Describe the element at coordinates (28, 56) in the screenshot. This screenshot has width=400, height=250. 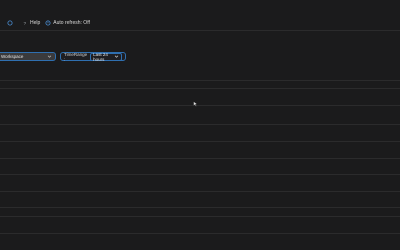
I see `workspace-dropdown: Workspace` at that location.